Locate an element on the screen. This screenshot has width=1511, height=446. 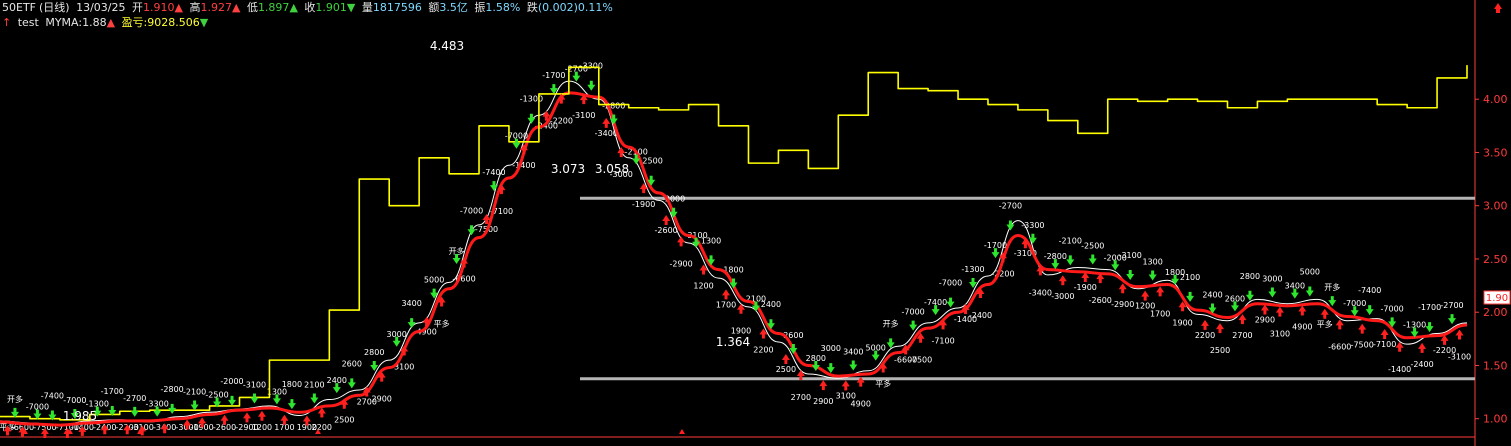
open-value: 1.910 is located at coordinates (159, 7).